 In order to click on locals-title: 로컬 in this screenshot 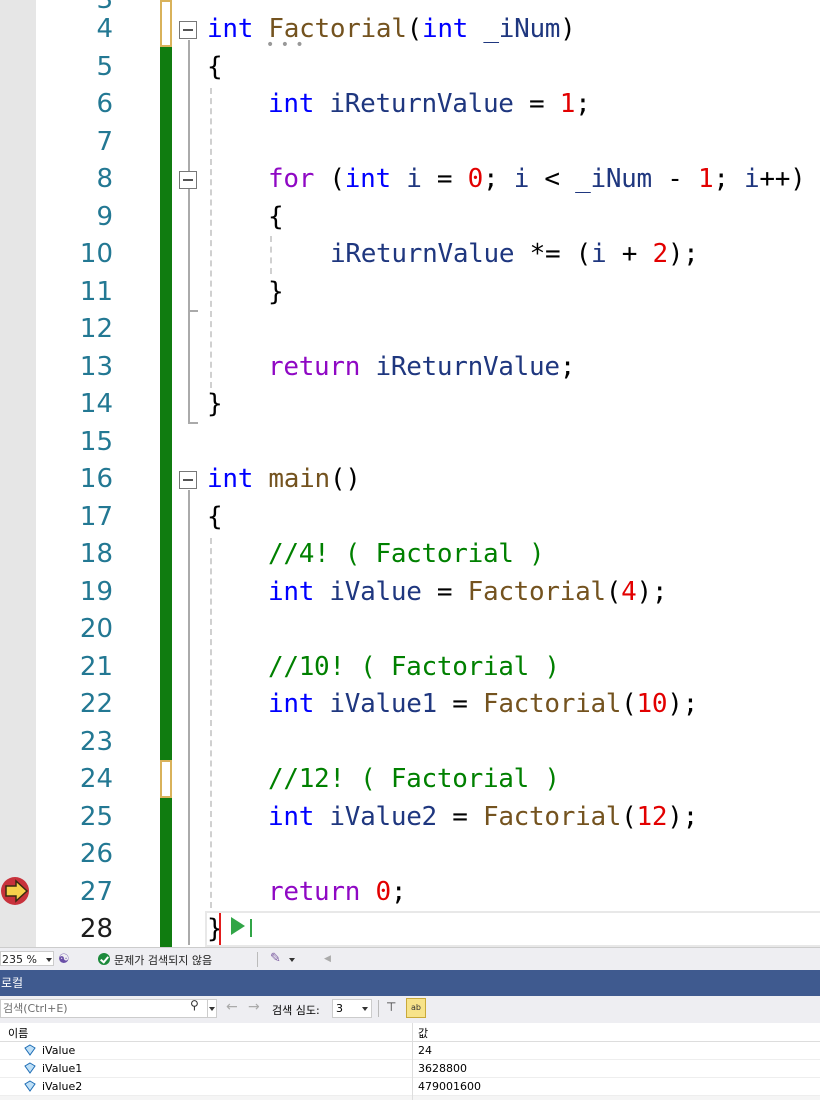, I will do `click(410, 983)`.